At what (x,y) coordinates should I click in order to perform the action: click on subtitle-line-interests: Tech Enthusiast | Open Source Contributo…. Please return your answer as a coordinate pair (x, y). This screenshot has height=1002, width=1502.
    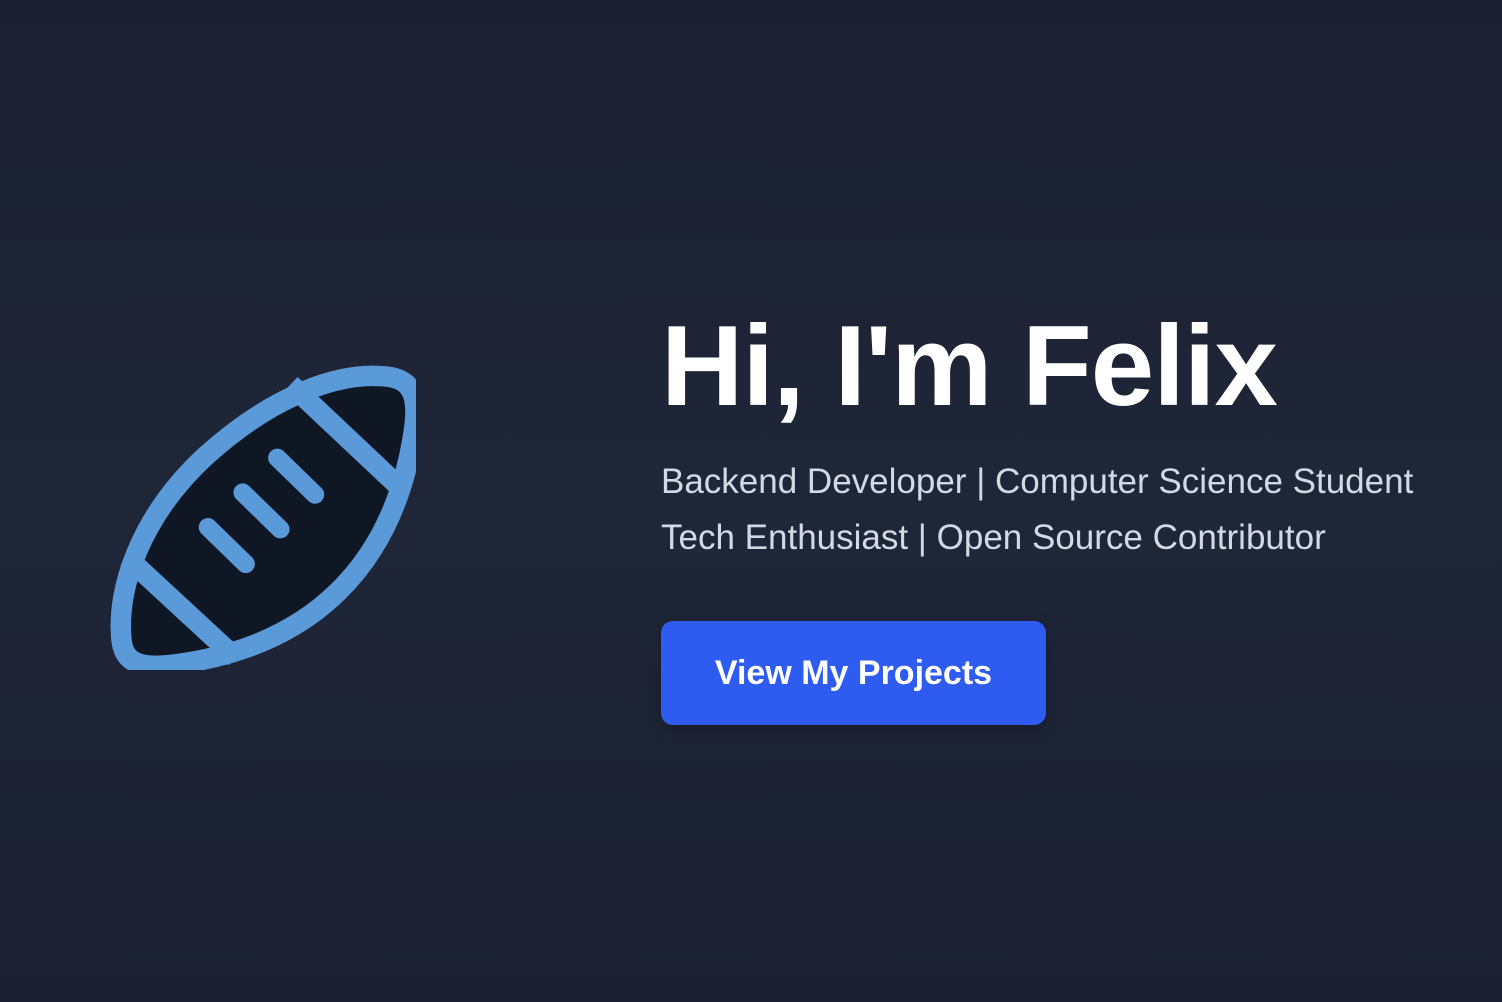
    Looking at the image, I should click on (993, 537).